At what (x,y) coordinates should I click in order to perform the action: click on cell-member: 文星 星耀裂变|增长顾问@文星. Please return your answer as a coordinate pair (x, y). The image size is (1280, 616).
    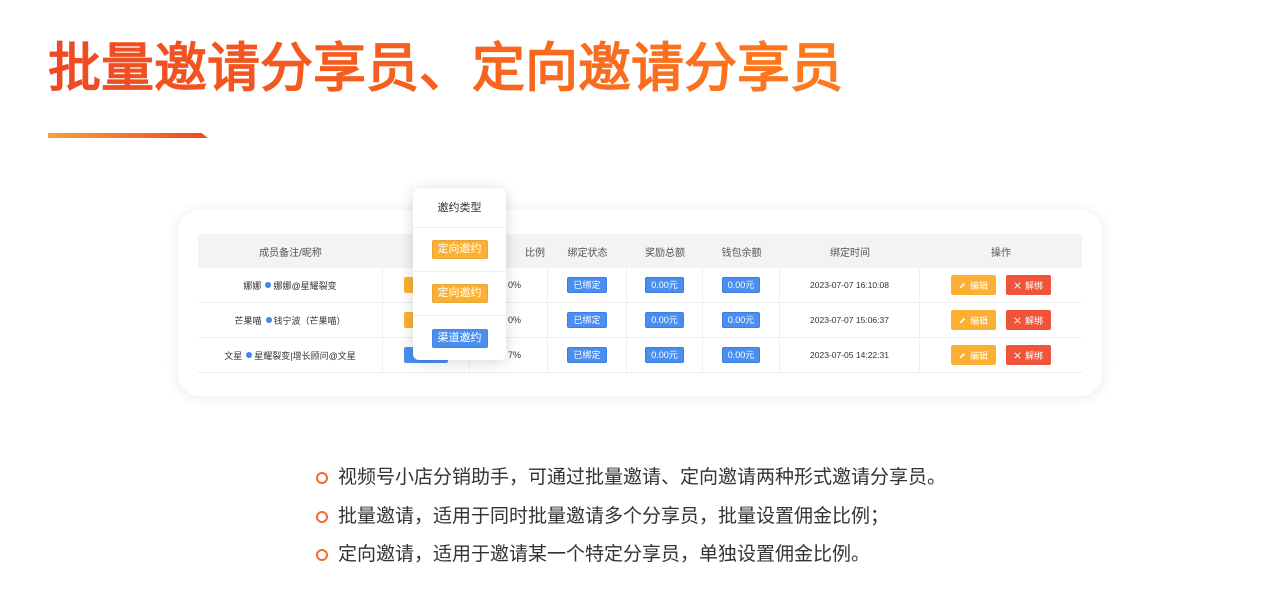
    Looking at the image, I should click on (290, 355).